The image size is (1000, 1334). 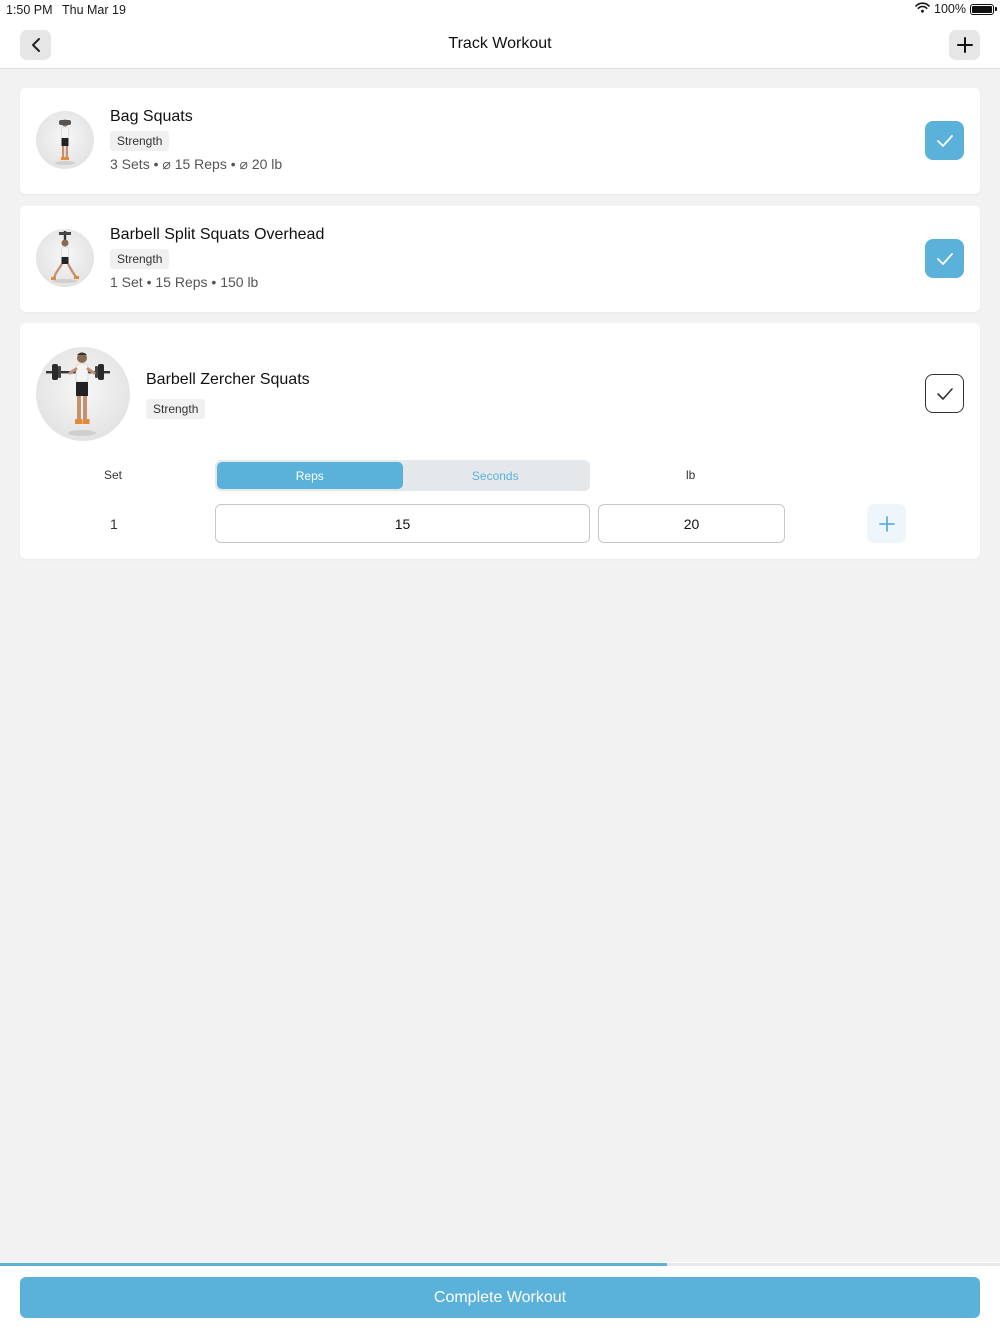 What do you see at coordinates (94, 10) in the screenshot?
I see `status-date: Thu Mar 19` at bounding box center [94, 10].